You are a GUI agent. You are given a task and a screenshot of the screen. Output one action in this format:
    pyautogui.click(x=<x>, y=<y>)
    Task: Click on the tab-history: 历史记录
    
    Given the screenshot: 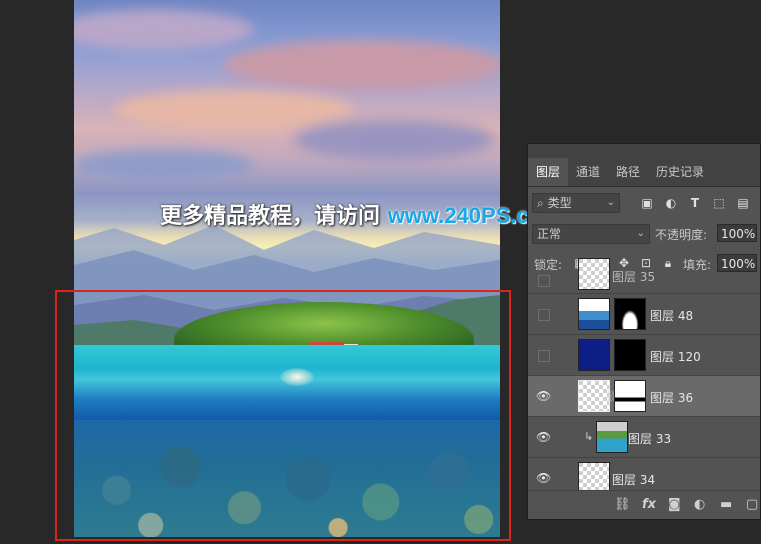 What is the action you would take?
    pyautogui.click(x=680, y=172)
    